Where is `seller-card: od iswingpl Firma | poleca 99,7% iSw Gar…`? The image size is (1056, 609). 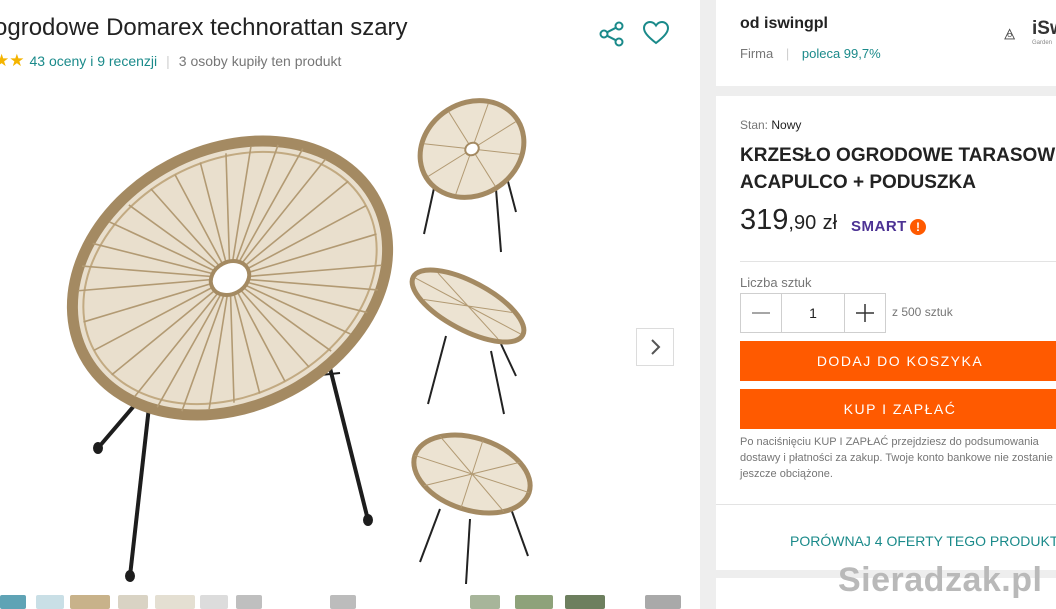 seller-card: od iswingpl Firma | poleca 99,7% iSw Gar… is located at coordinates (886, 43).